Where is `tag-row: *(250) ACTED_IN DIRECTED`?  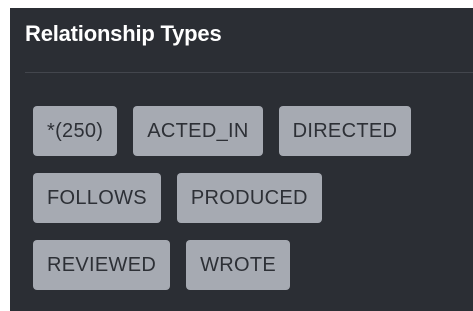 tag-row: *(250) ACTED_IN DIRECTED is located at coordinates (253, 131).